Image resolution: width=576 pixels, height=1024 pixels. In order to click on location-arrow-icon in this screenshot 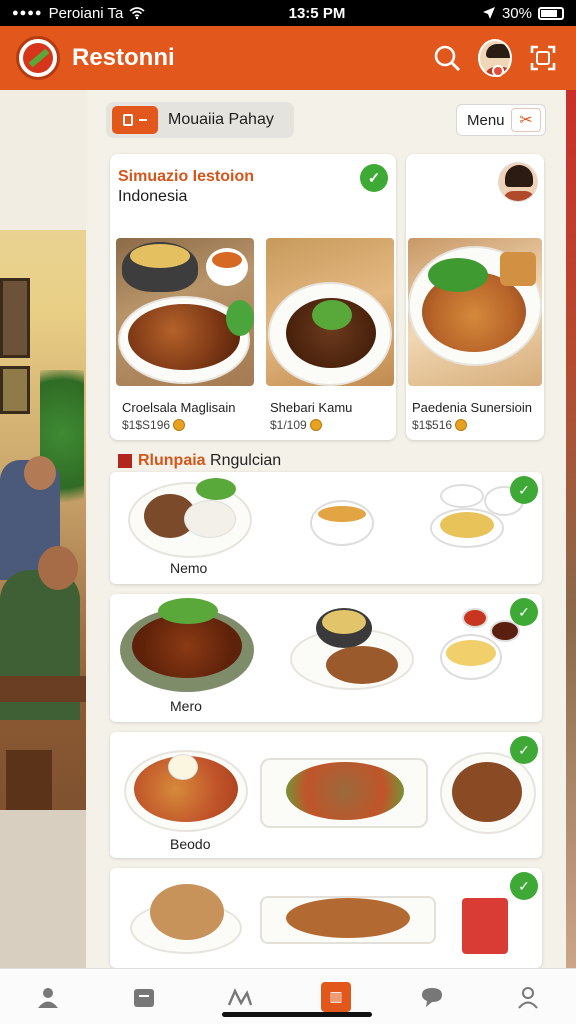, I will do `click(488, 13)`.